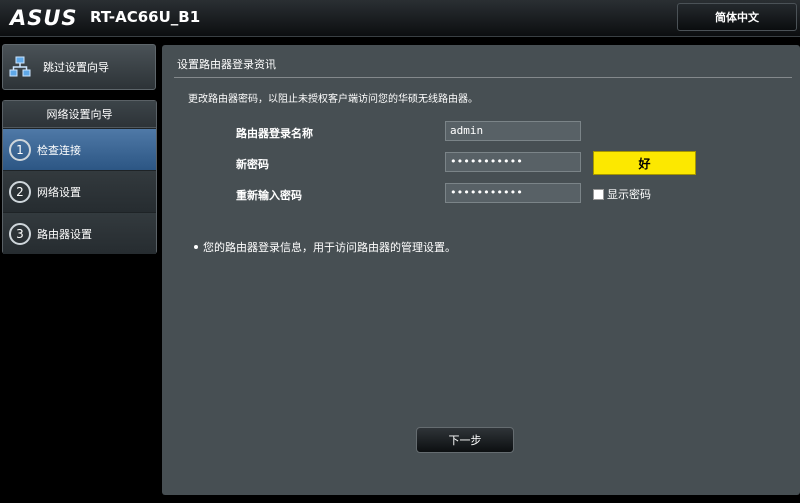 Image resolution: width=800 pixels, height=503 pixels. What do you see at coordinates (226, 64) in the screenshot?
I see `page-title: 设置路由器登录资讯` at bounding box center [226, 64].